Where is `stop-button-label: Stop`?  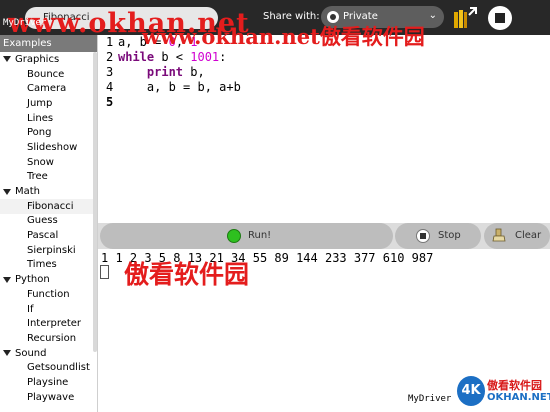 stop-button-label: Stop is located at coordinates (449, 235).